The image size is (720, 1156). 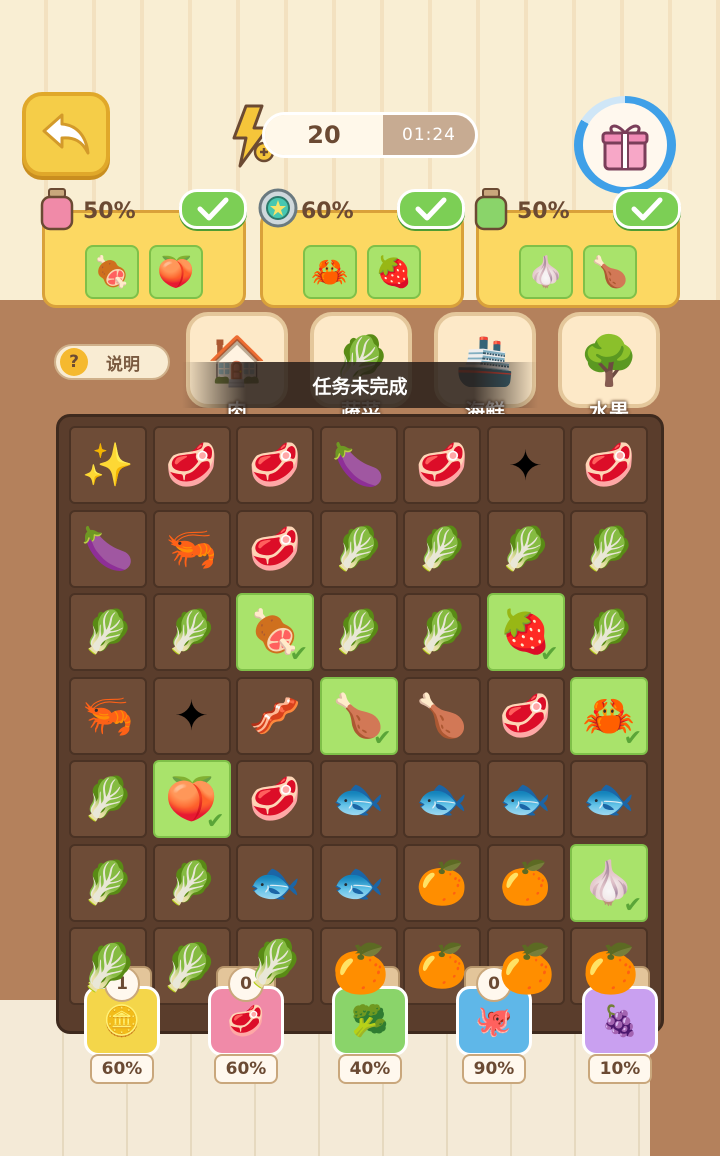 I want to click on food-item-icon: 🦐, so click(x=191, y=548).